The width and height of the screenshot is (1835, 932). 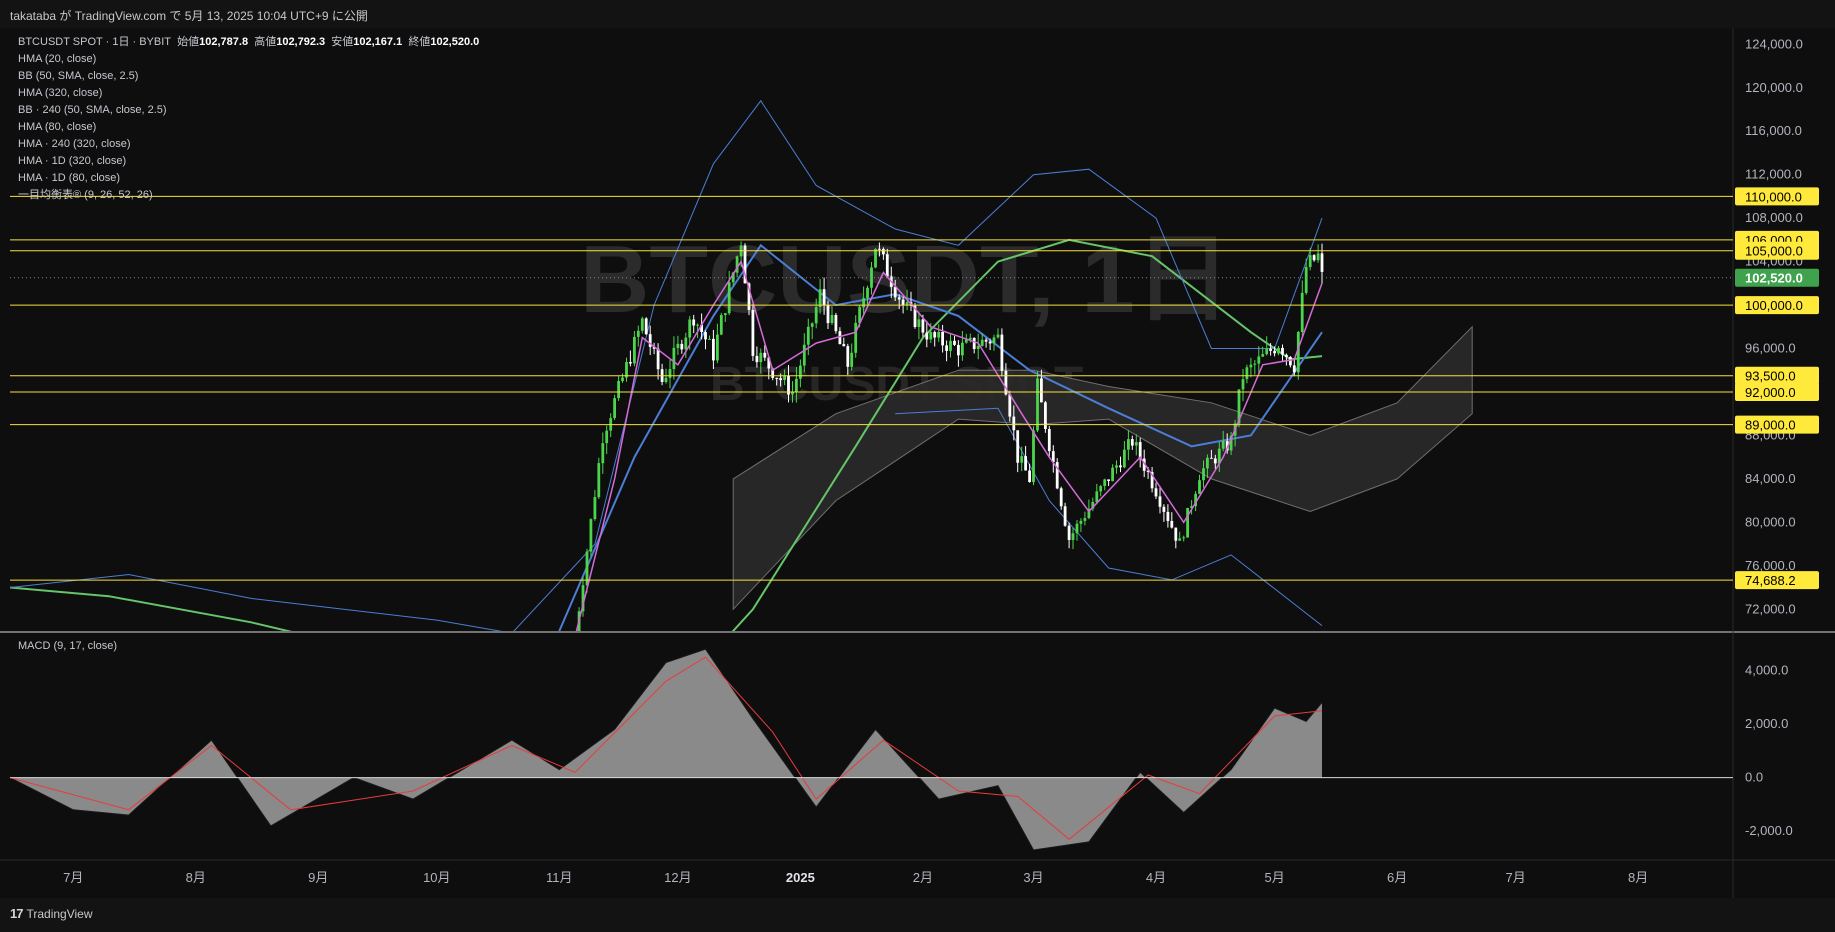 I want to click on indicator-bb: BB (50, SMA, close, 2.5), so click(x=248, y=76).